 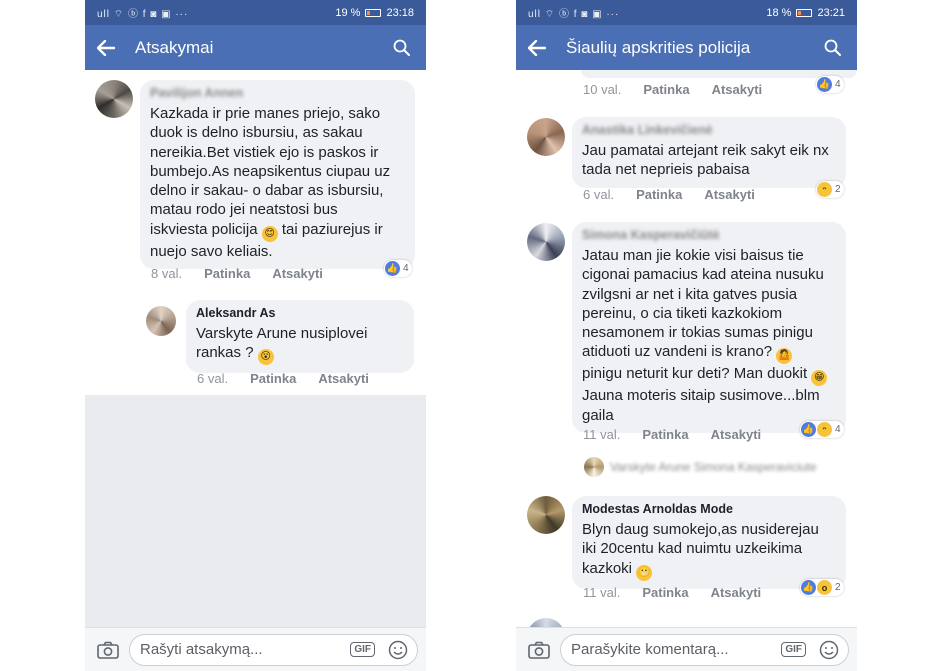 I want to click on comment-author: Anastika Linkevičienė, so click(x=708, y=130).